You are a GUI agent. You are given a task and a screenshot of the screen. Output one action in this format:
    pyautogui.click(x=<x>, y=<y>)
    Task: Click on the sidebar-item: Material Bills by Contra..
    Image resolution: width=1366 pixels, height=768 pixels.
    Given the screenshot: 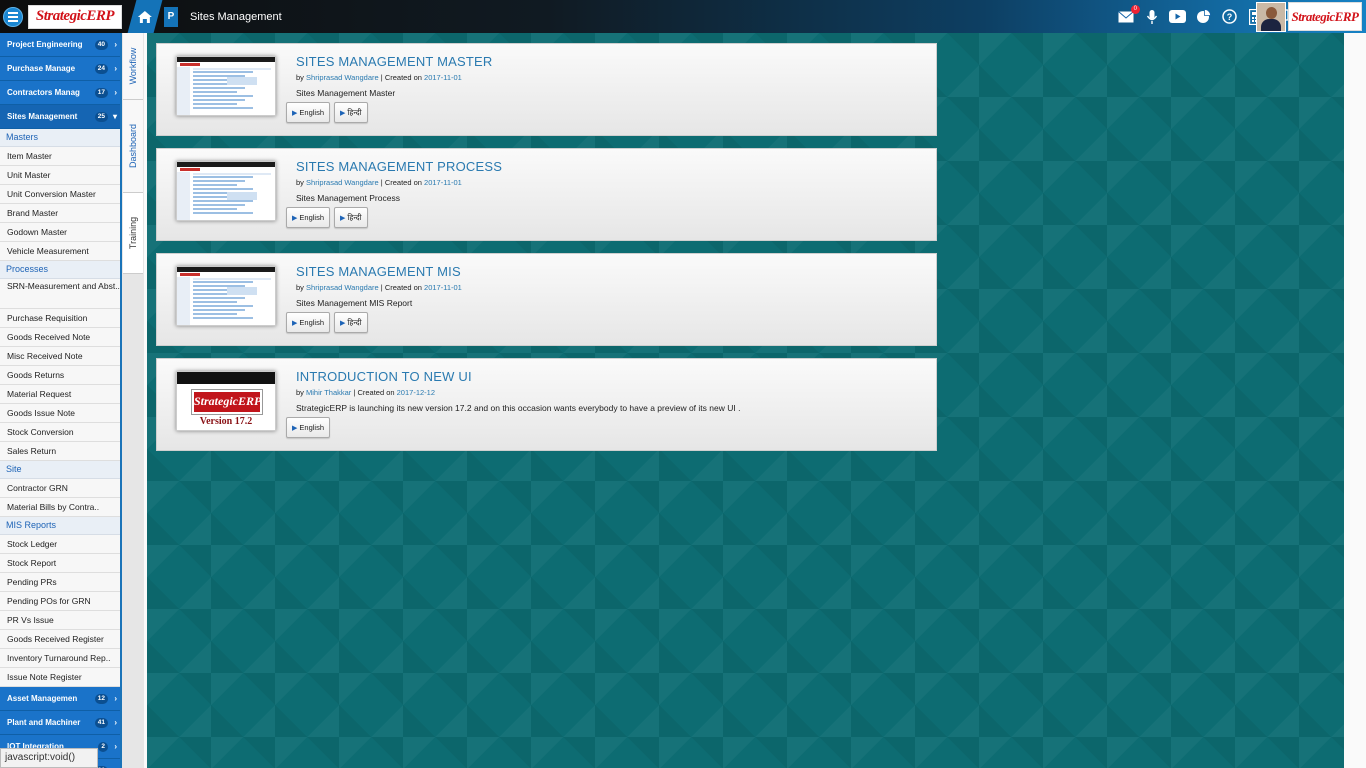 What is the action you would take?
    pyautogui.click(x=60, y=507)
    